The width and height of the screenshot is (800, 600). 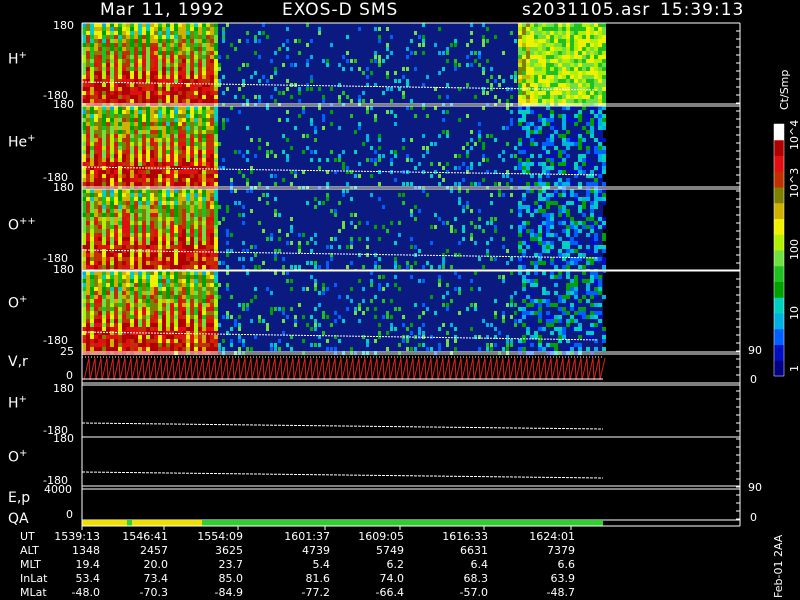 I want to click on ep-left-top: 4000, so click(x=58, y=489).